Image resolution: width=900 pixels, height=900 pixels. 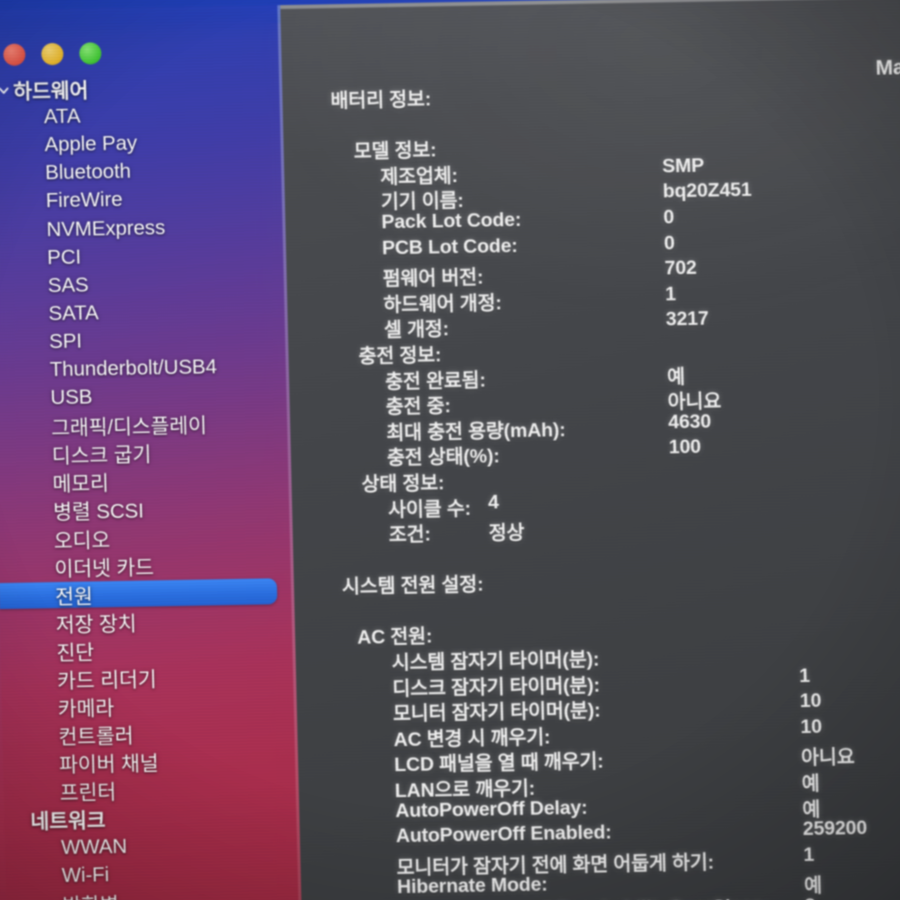 What do you see at coordinates (108, 765) in the screenshot?
I see `sidebar-item-label: 파이버 채널` at bounding box center [108, 765].